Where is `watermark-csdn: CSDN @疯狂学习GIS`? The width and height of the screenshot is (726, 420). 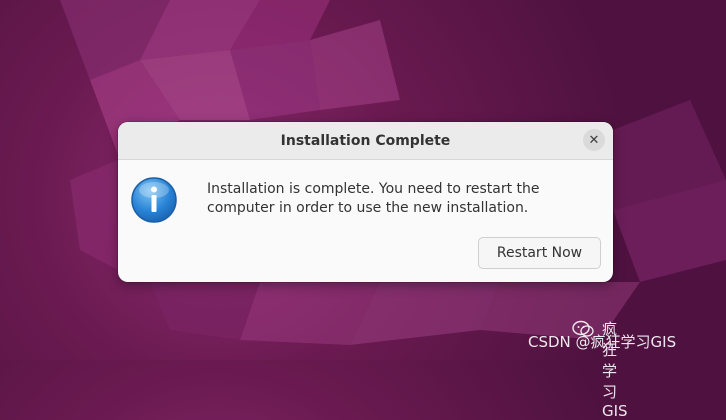
watermark-csdn: CSDN @疯狂学习GIS is located at coordinates (602, 342).